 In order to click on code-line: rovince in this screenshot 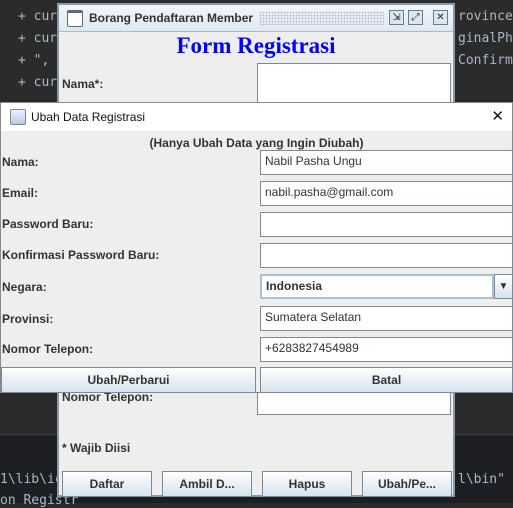, I will do `click(485, 16)`.